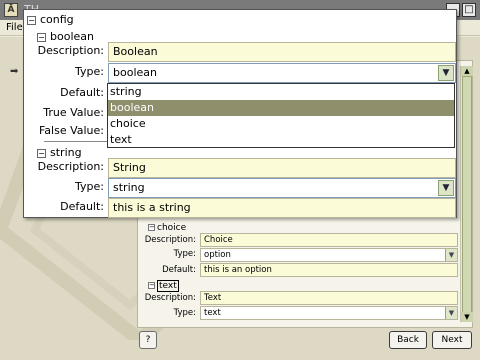 The width and height of the screenshot is (480, 360). I want to click on panel-scrollbar: ▲ ▼, so click(466, 194).